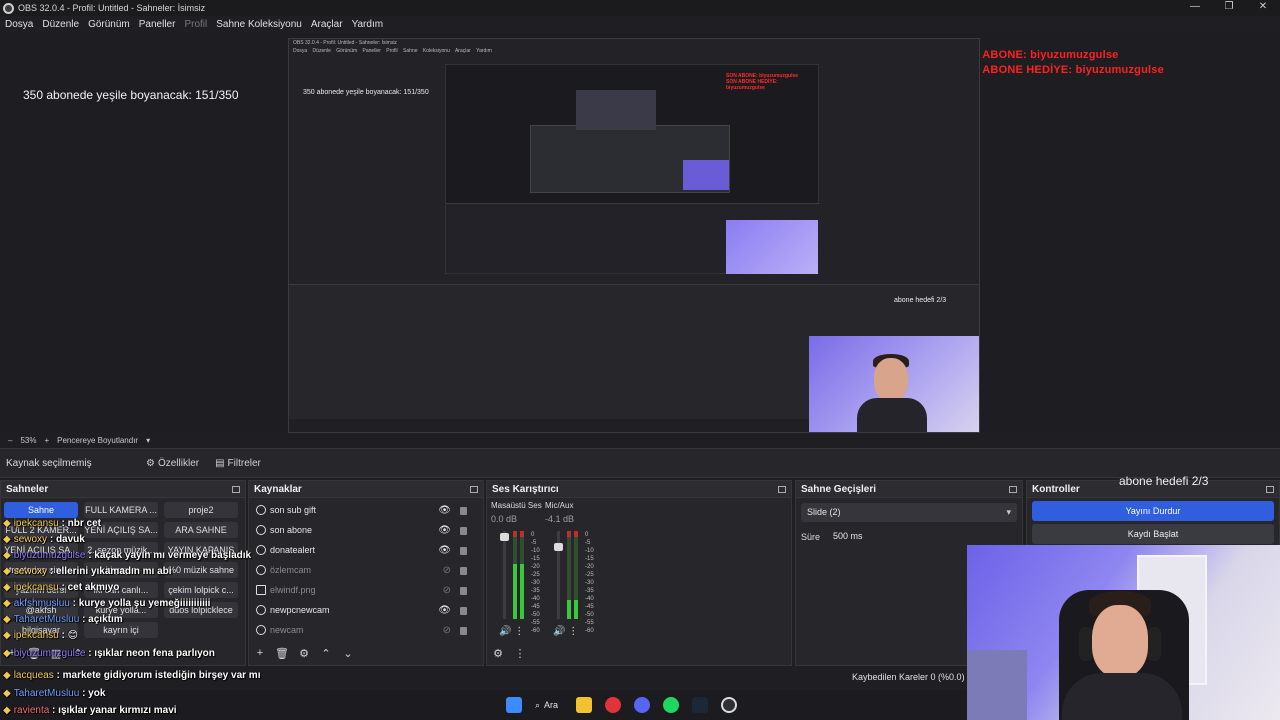  What do you see at coordinates (1153, 534) in the screenshot?
I see `start-recording-button: Kaydı Başlat` at bounding box center [1153, 534].